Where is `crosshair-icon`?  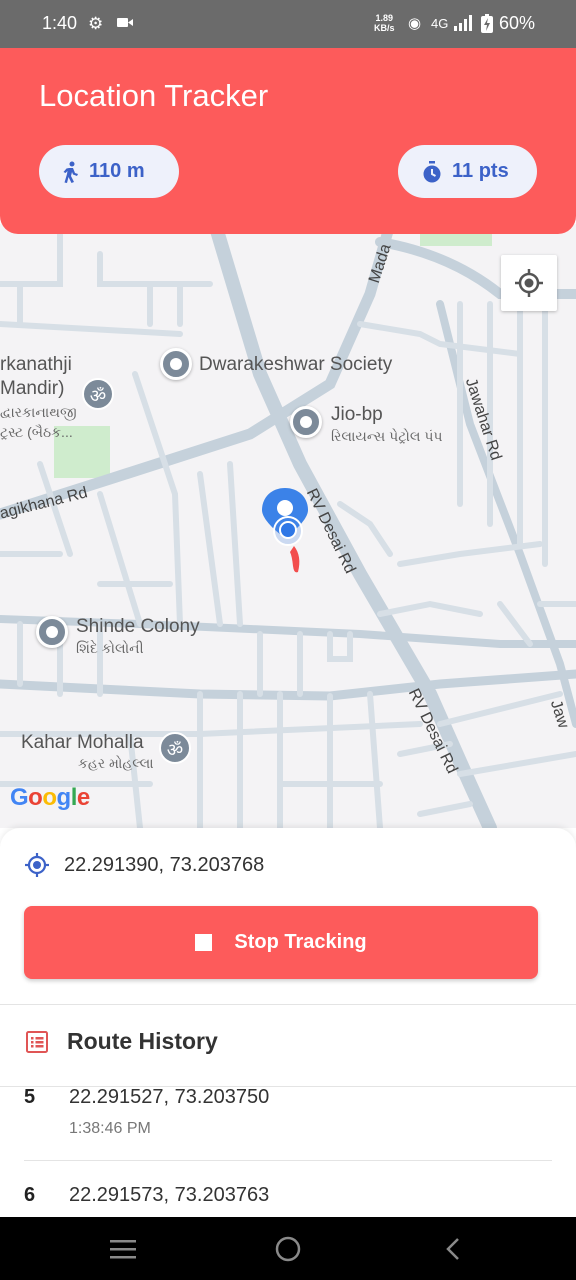
crosshair-icon is located at coordinates (529, 283).